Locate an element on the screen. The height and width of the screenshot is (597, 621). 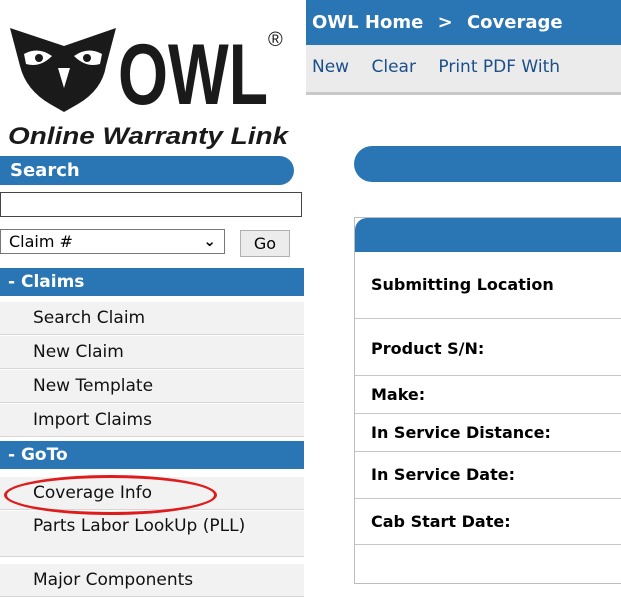
form-row: In Service Date: is located at coordinates (488, 475).